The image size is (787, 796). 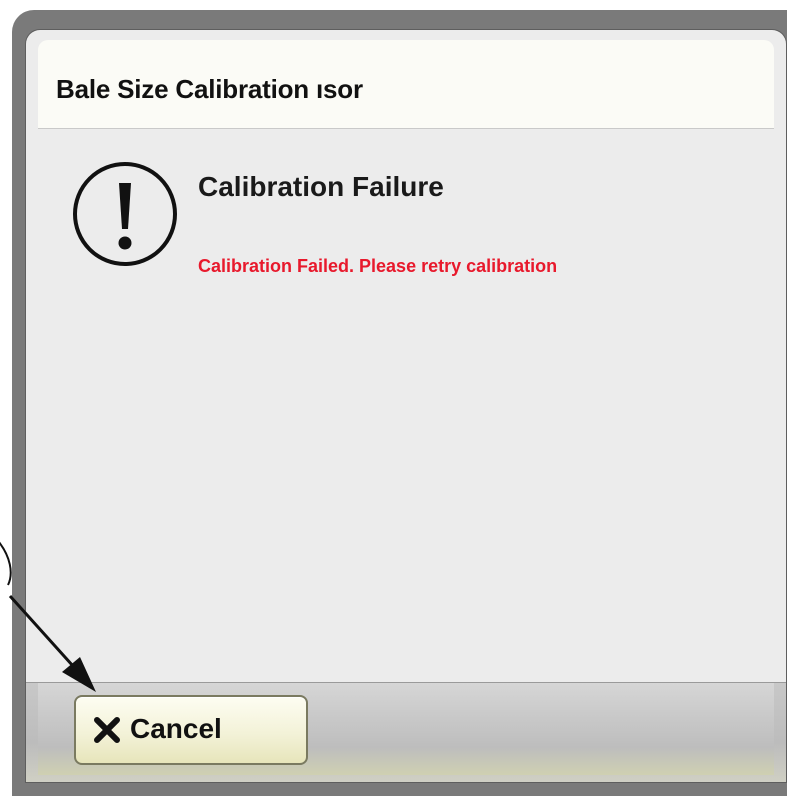 What do you see at coordinates (209, 89) in the screenshot?
I see `dialog-title: Bale Size Calibration ısor` at bounding box center [209, 89].